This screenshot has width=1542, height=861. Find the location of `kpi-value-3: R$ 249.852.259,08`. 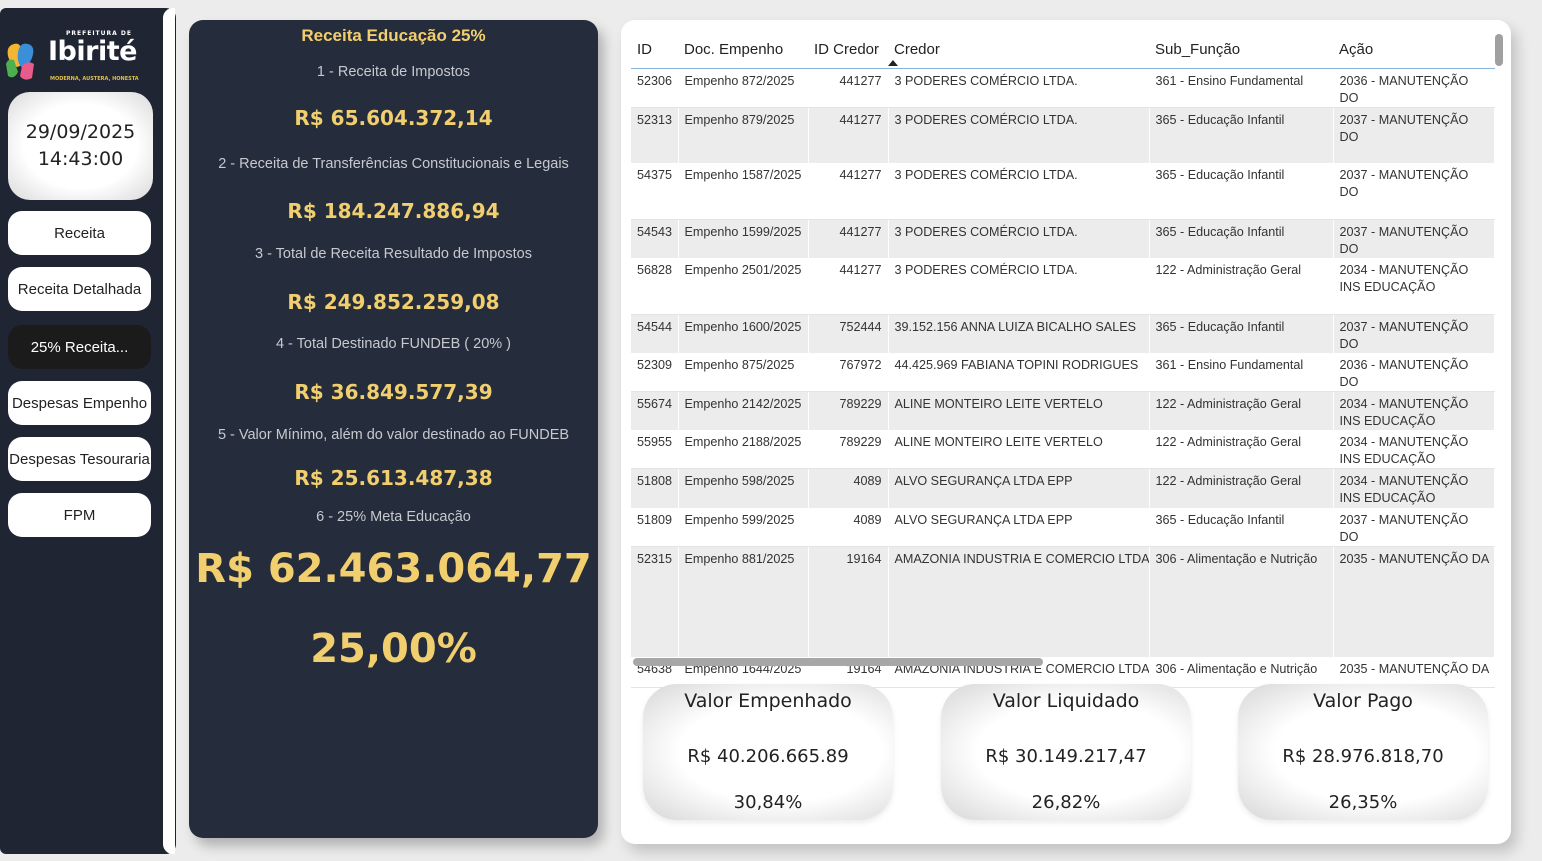

kpi-value-3: R$ 249.852.259,08 is located at coordinates (393, 302).